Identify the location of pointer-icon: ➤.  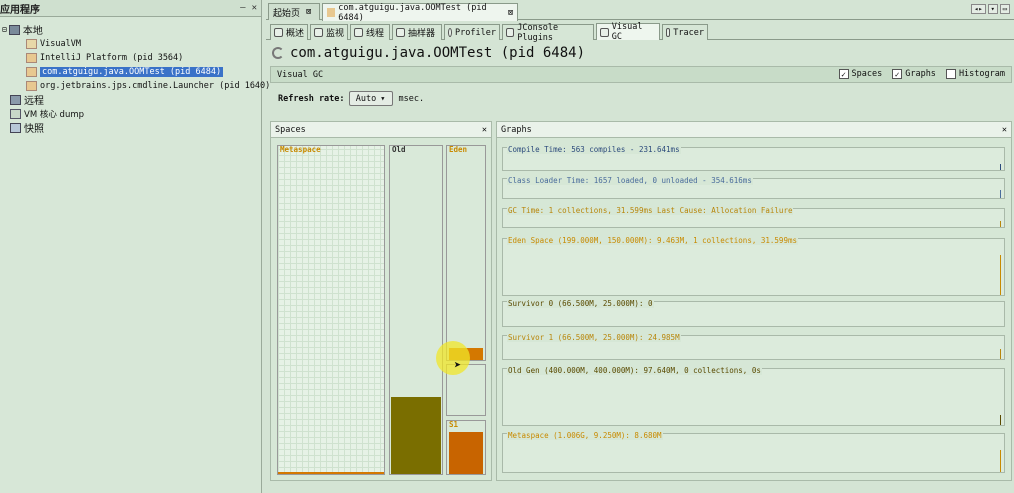
(458, 365).